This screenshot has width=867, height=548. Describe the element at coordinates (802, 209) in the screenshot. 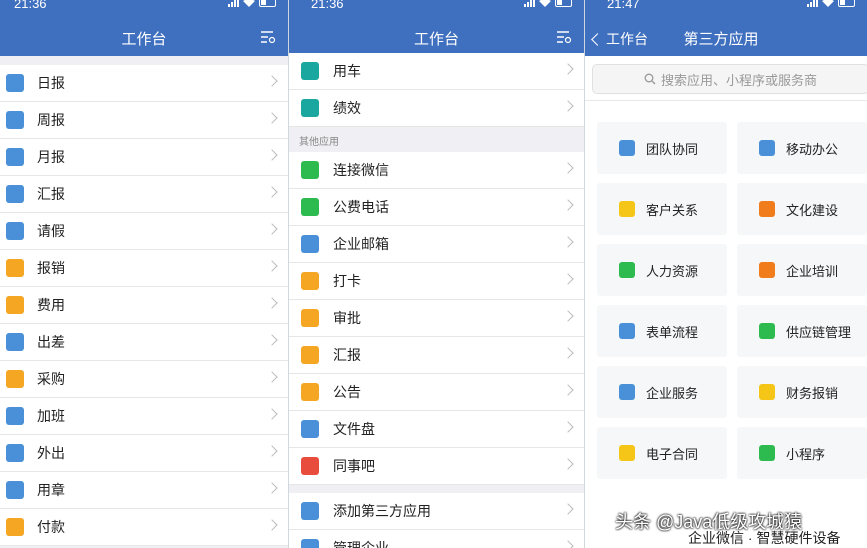

I see `category-tile: 文化建设` at that location.